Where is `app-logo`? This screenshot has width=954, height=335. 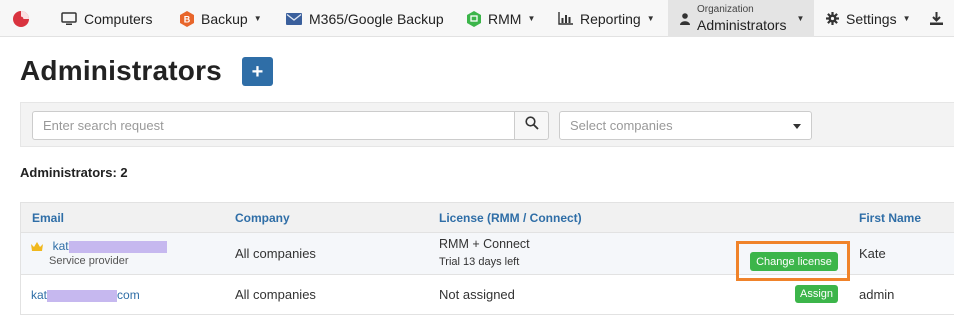 app-logo is located at coordinates (24, 18).